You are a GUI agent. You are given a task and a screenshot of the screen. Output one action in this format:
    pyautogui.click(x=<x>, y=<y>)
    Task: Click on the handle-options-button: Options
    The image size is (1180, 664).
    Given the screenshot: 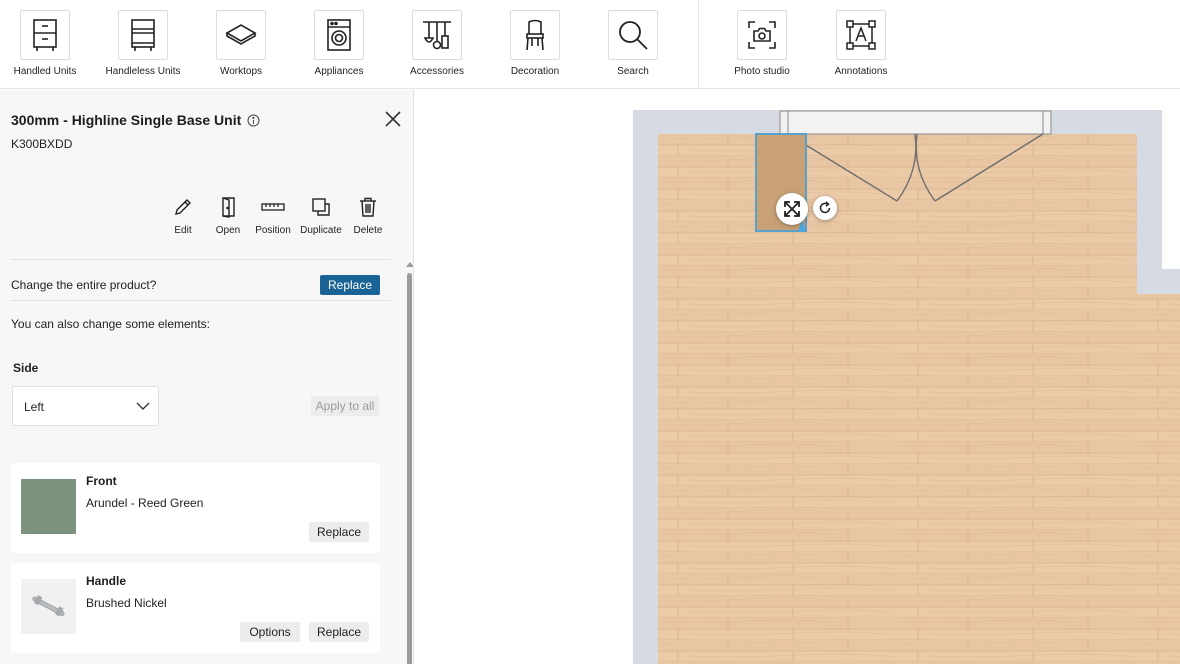 What is the action you would take?
    pyautogui.click(x=270, y=632)
    